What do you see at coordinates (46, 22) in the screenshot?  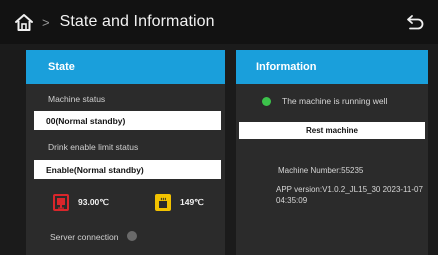 I see `breadcrumb-chevron-icon: >` at bounding box center [46, 22].